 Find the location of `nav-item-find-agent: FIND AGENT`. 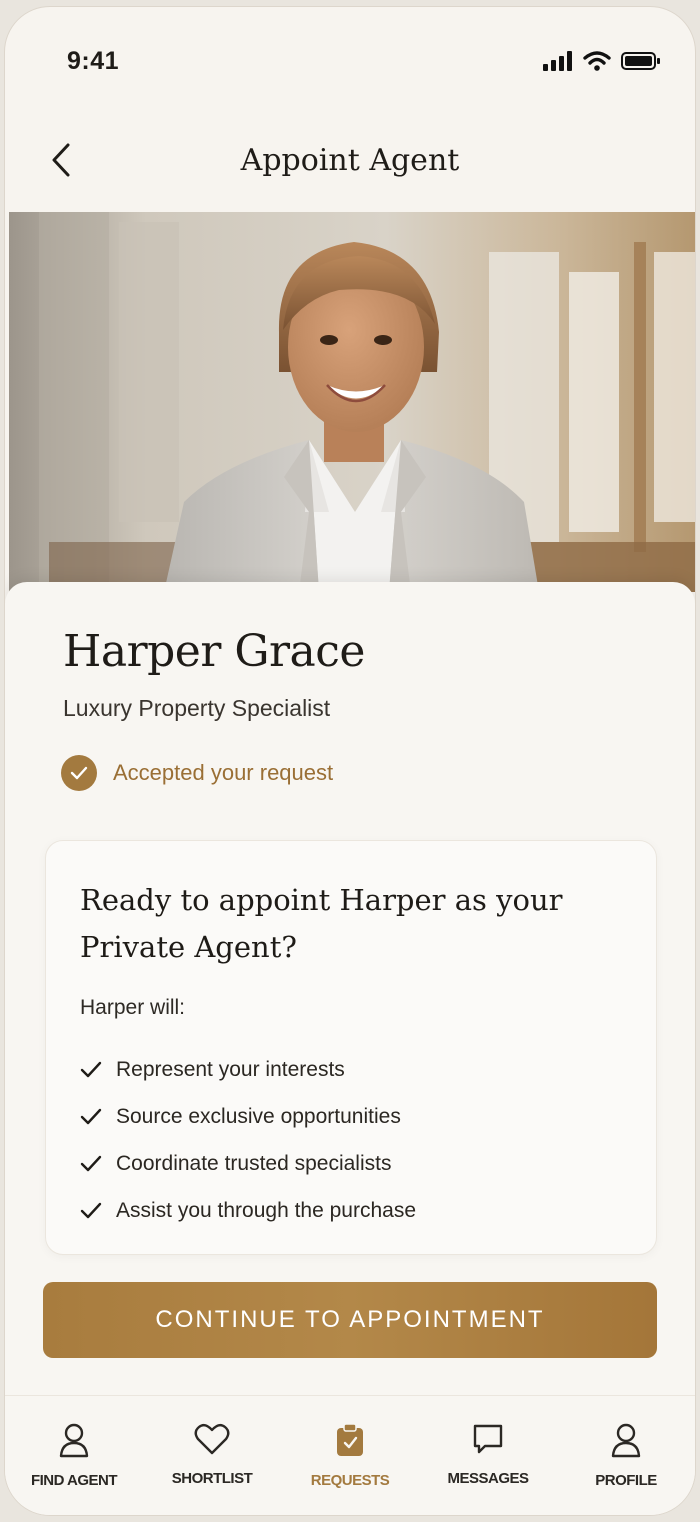

nav-item-find-agent: FIND AGENT is located at coordinates (74, 1455).